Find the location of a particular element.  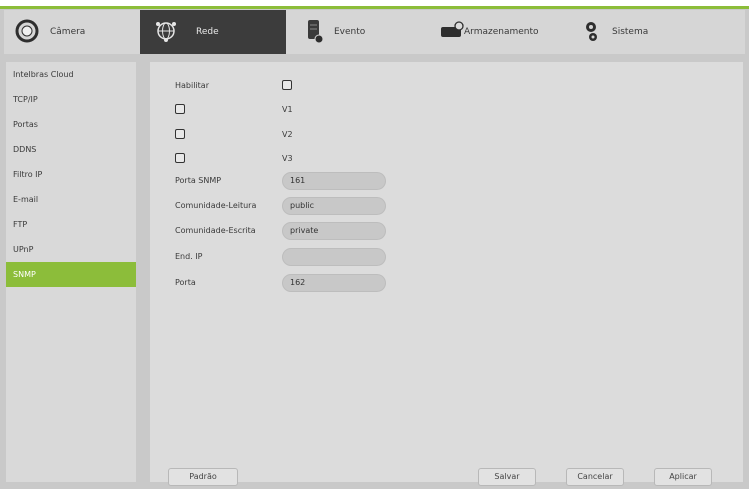

sidebar-item-filtro-ip: Filtro IP is located at coordinates (71, 174).